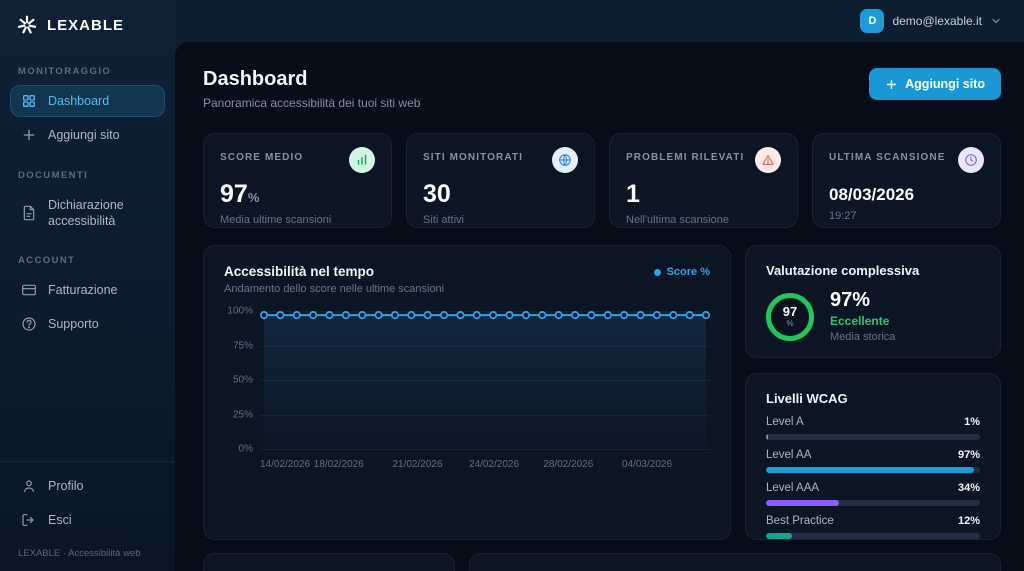 This screenshot has width=1024, height=571. Describe the element at coordinates (873, 461) in the screenshot. I see `wcag-row: Level AA 97%` at that location.